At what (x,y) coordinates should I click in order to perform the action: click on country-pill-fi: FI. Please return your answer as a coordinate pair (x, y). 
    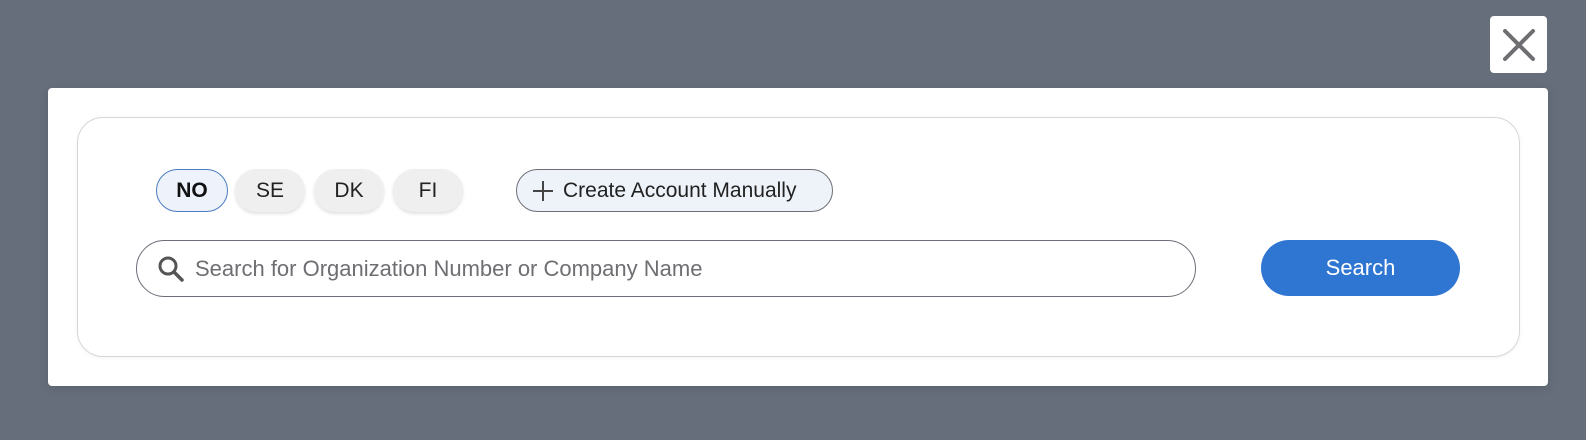
    Looking at the image, I should click on (428, 190).